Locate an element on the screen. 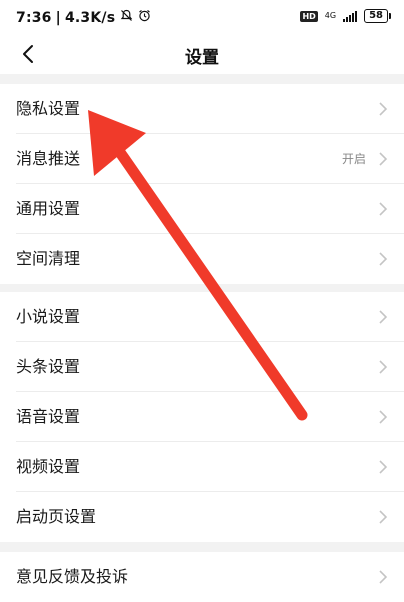  alarm-clock-icon is located at coordinates (144, 17).